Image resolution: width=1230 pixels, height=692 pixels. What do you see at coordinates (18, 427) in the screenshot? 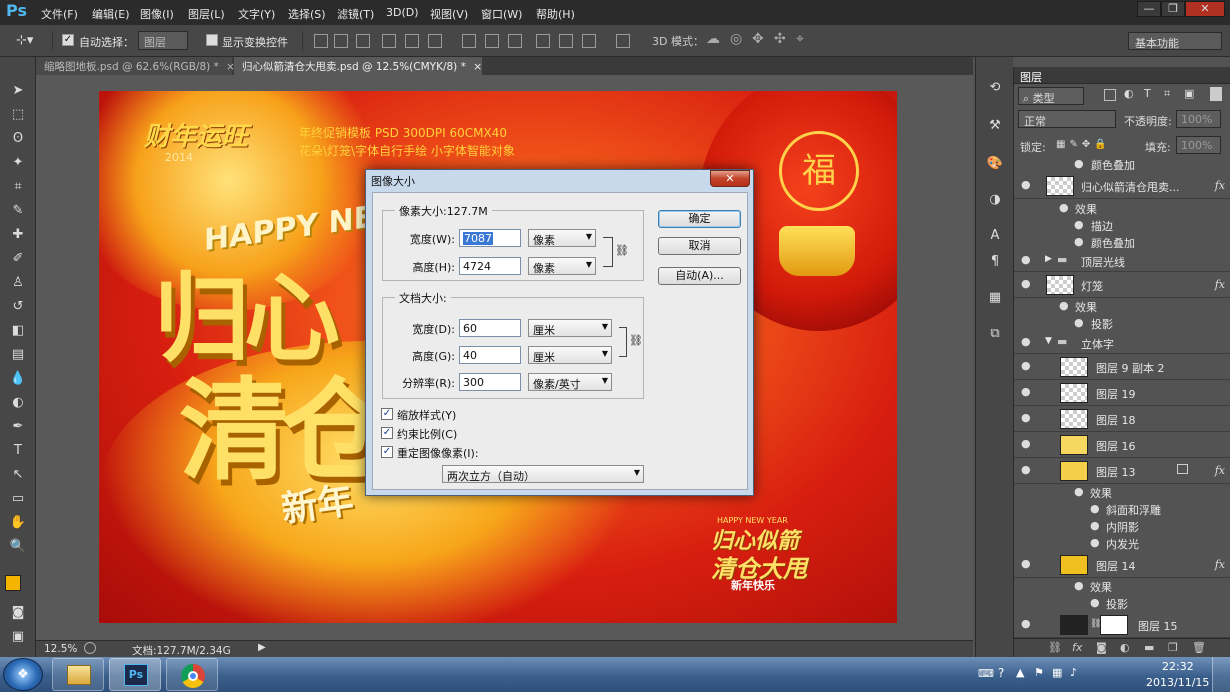
I see `pen-tool-icon: ✒` at bounding box center [18, 427].